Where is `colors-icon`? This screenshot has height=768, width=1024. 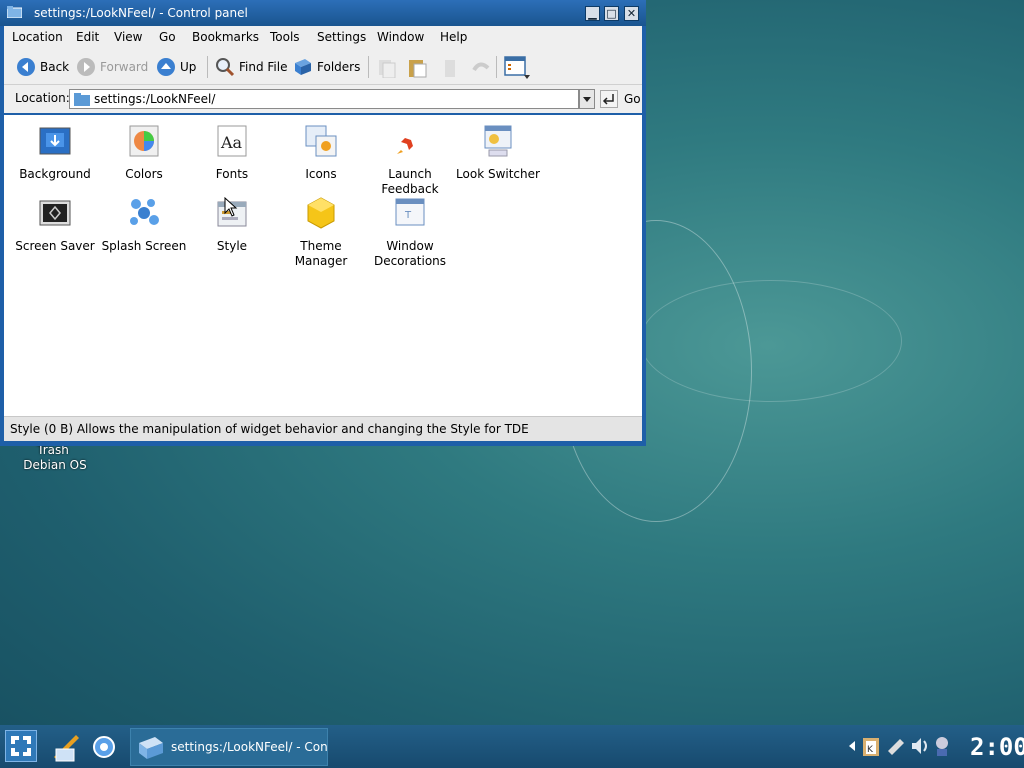 colors-icon is located at coordinates (144, 141).